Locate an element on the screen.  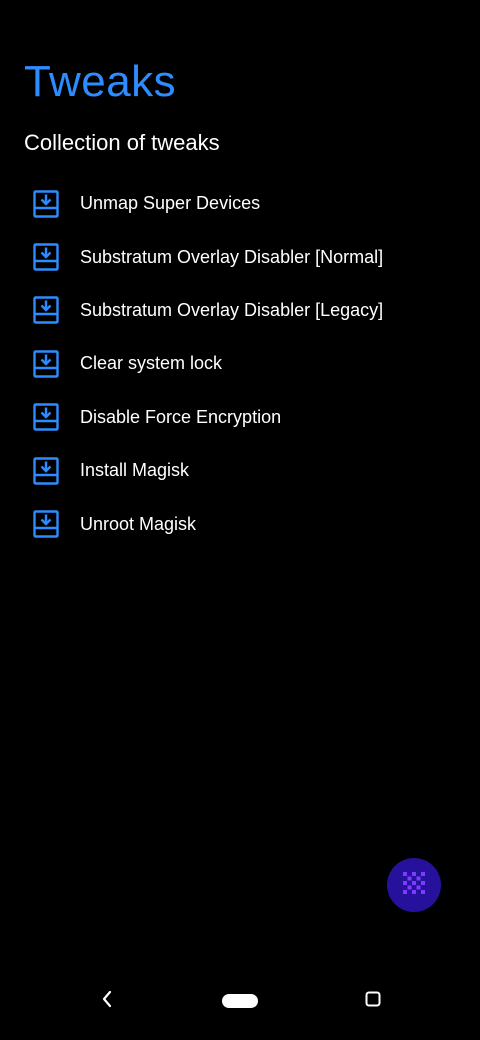
tweak-label: Unroot Magisk is located at coordinates (138, 523).